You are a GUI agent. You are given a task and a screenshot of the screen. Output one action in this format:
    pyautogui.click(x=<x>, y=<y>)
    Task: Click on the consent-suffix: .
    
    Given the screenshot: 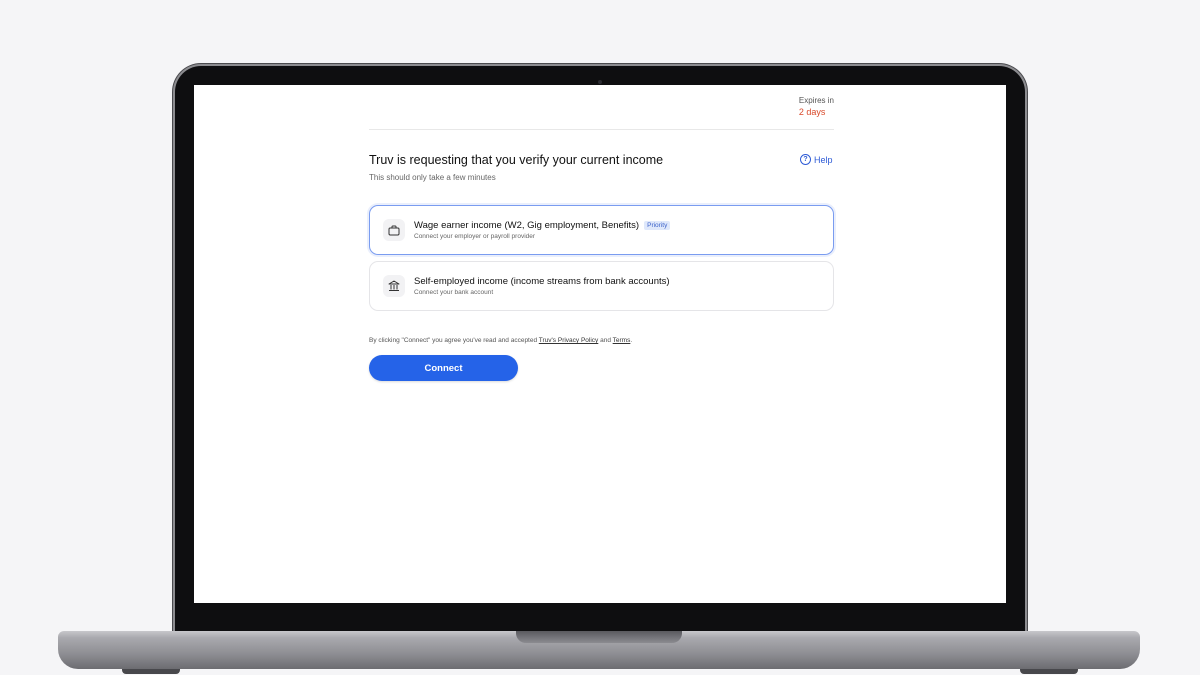 What is the action you would take?
    pyautogui.click(x=631, y=340)
    